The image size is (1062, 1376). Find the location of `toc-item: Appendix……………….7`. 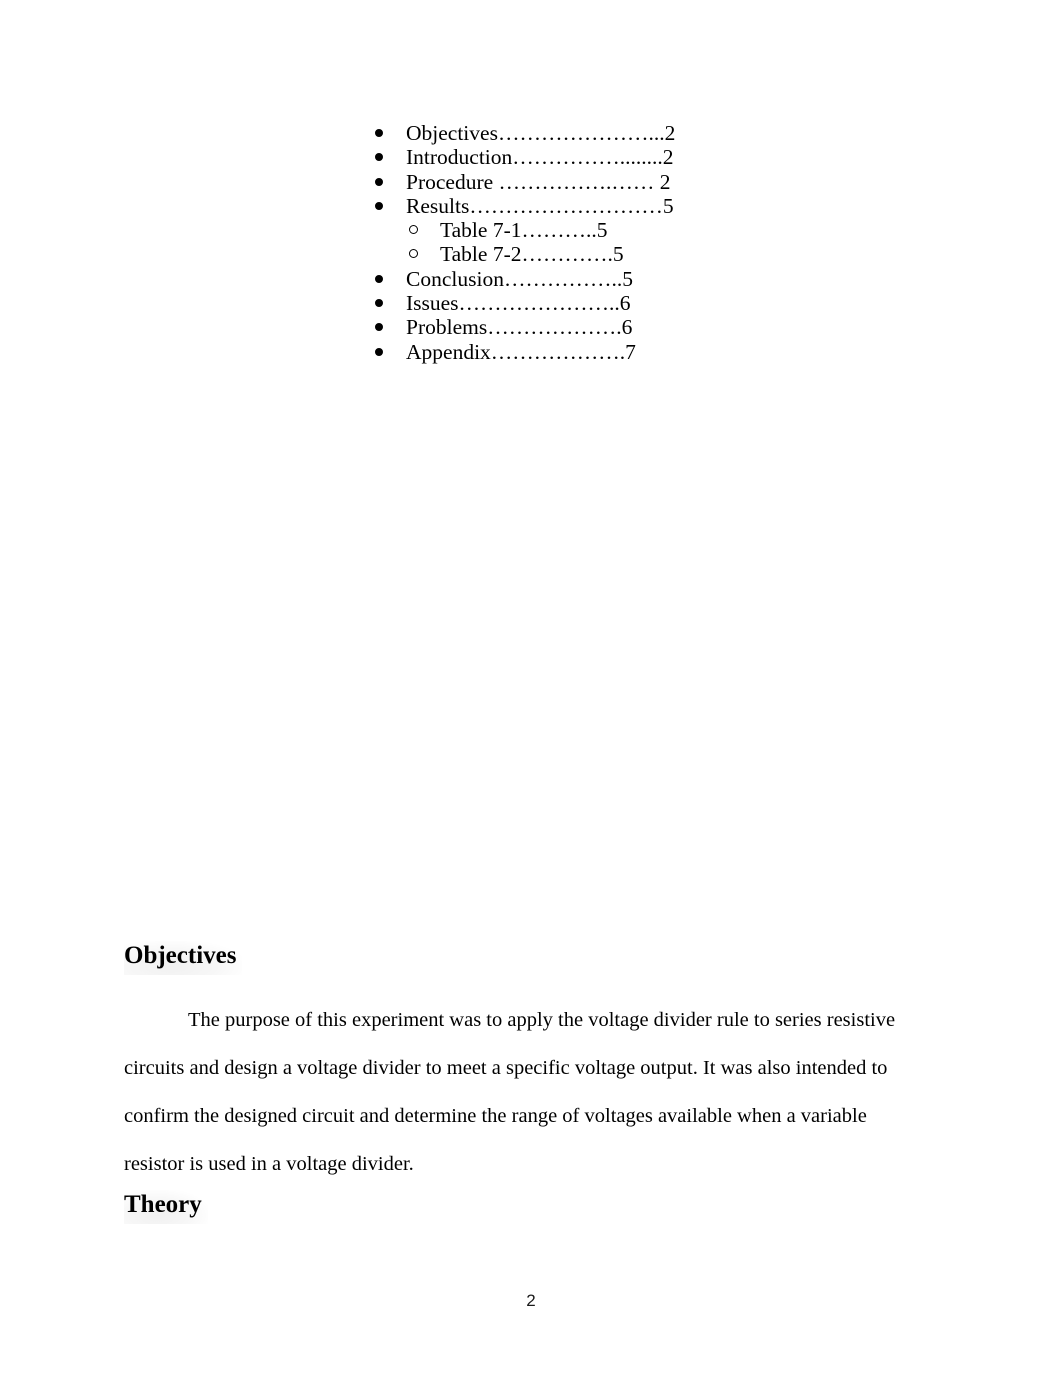

toc-item: Appendix……………….7 is located at coordinates (531, 352).